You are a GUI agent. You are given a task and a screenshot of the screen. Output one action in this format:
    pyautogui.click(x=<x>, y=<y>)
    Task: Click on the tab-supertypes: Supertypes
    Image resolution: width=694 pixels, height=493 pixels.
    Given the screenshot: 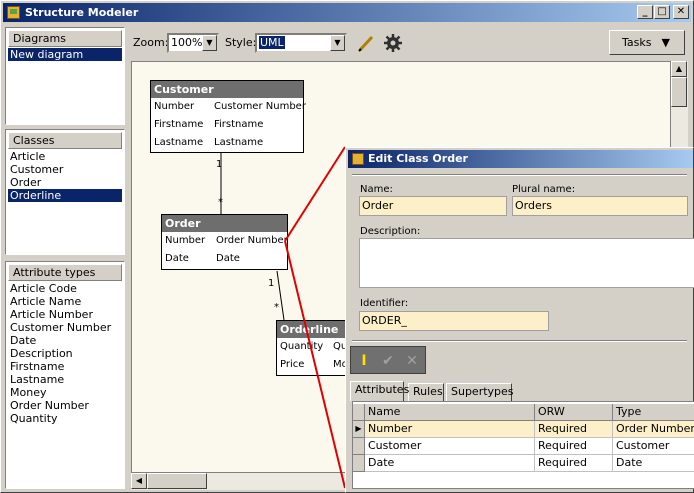 What is the action you would take?
    pyautogui.click(x=480, y=392)
    